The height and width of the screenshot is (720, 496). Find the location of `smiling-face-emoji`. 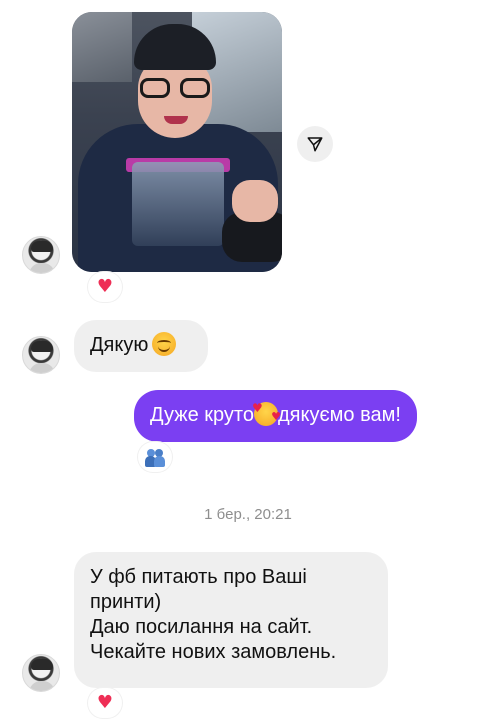

smiling-face-emoji is located at coordinates (164, 344).